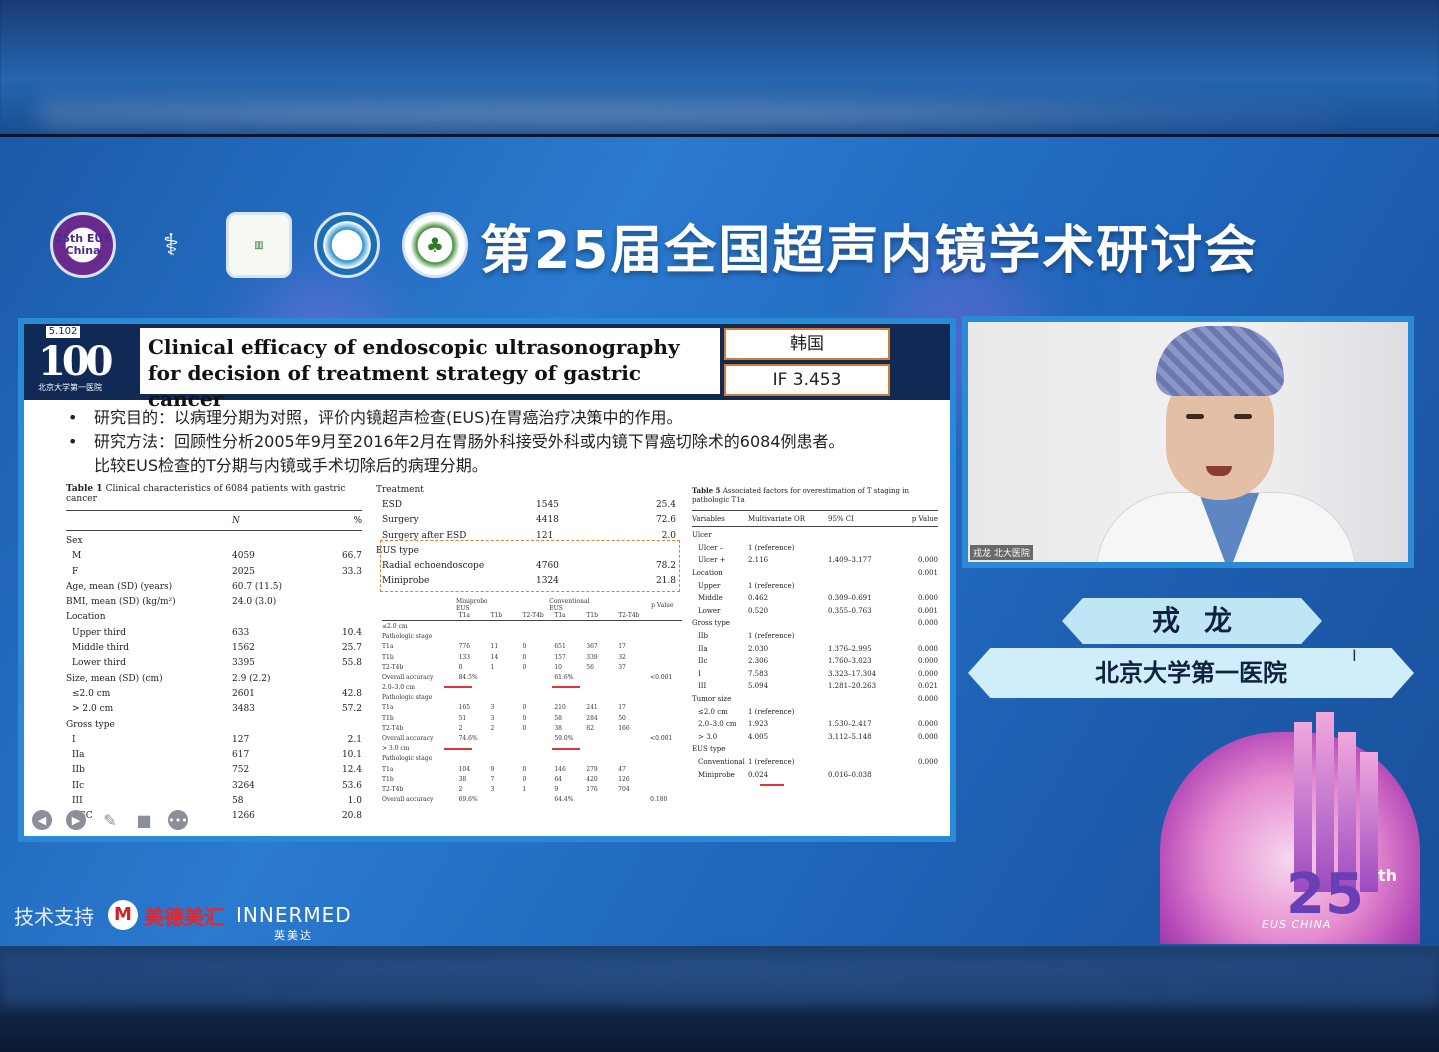  I want to click on table-row: T1a 776 11 0 651 367 17, so click(504, 647).